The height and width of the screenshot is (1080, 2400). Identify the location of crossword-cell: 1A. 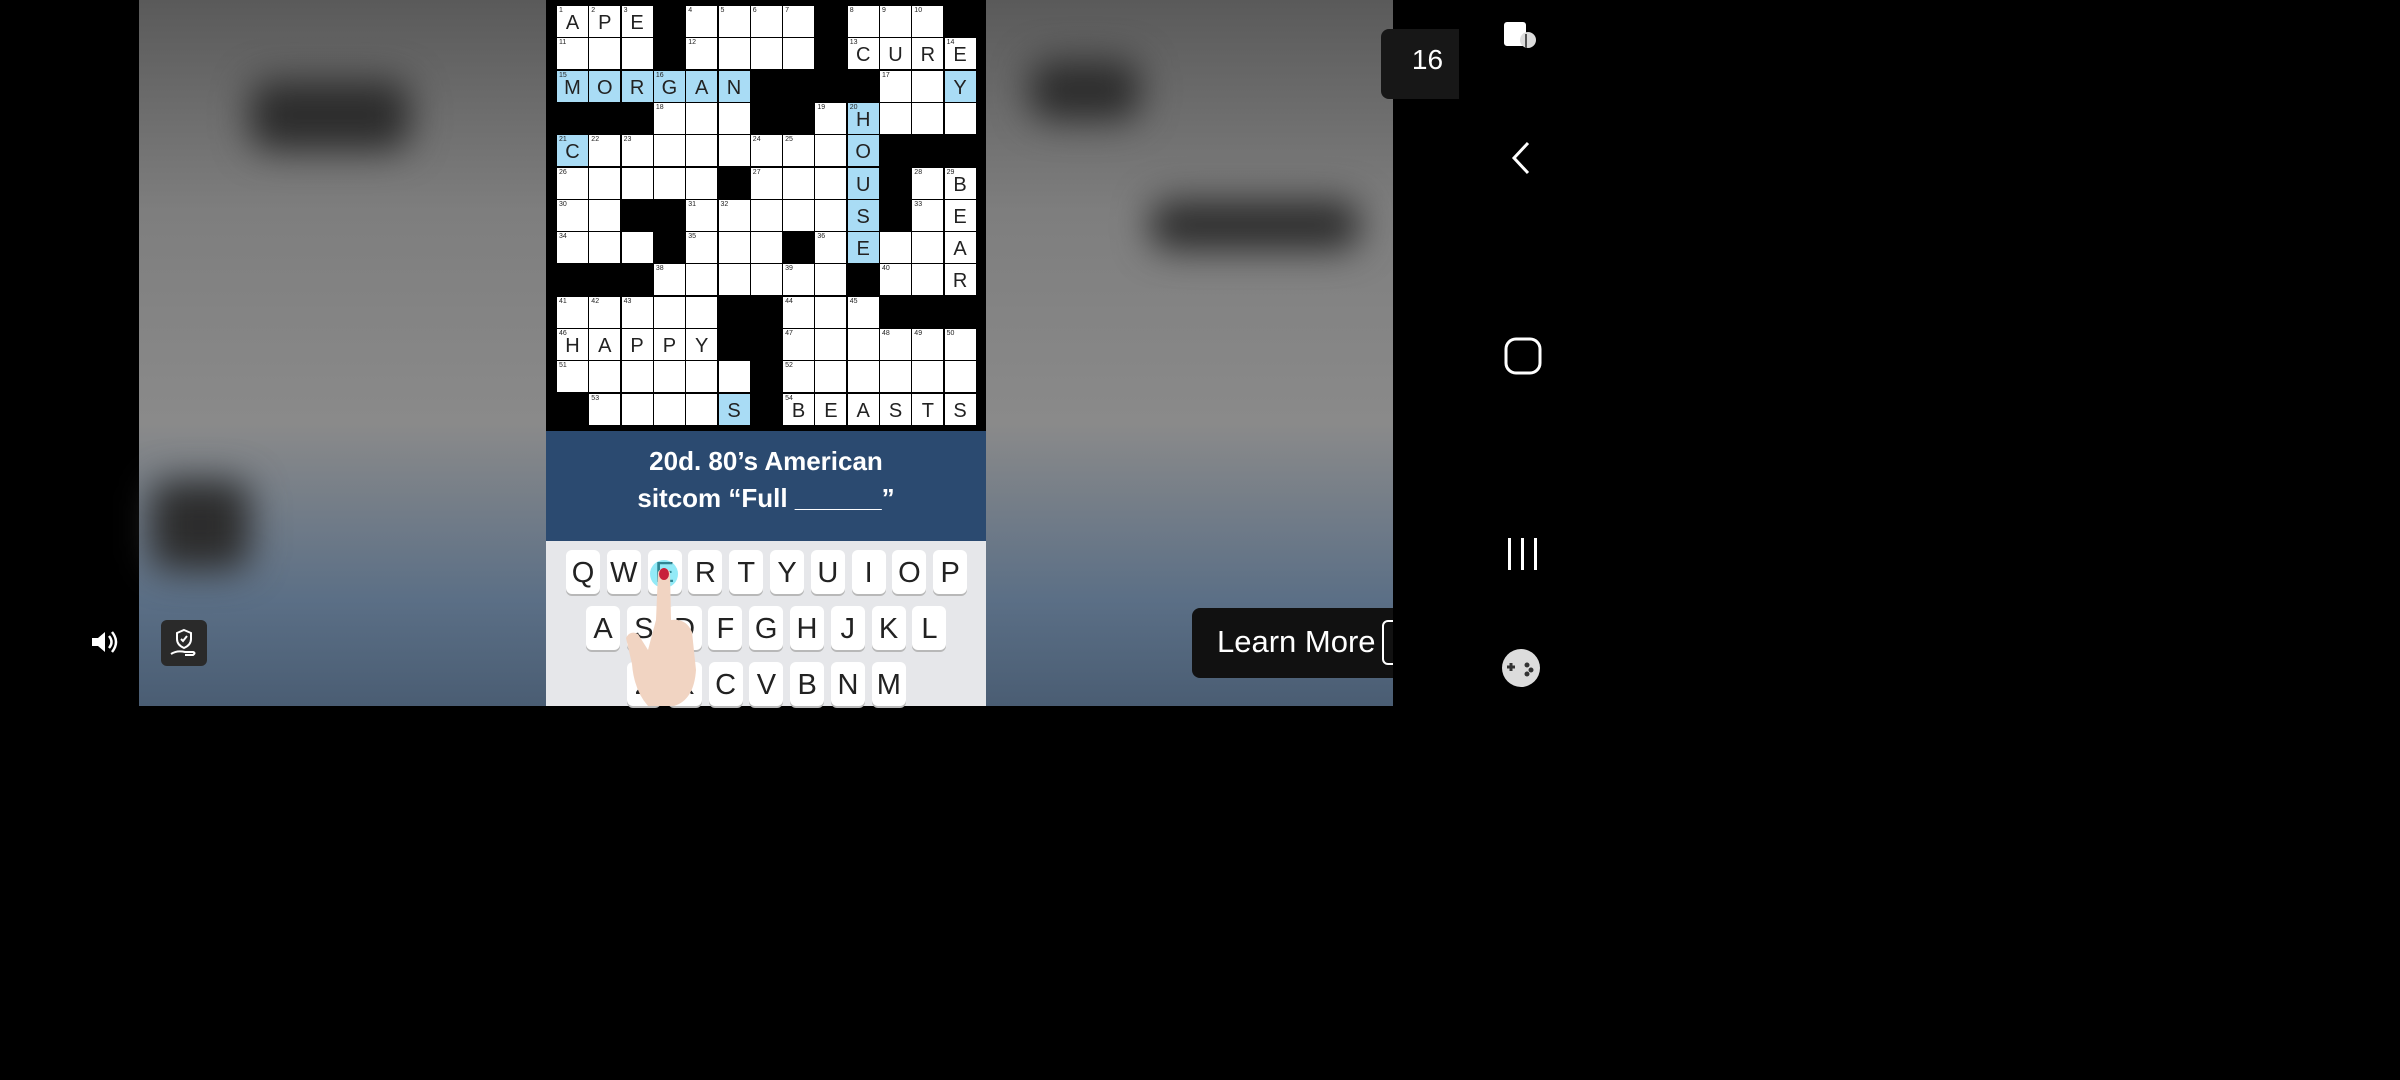
(572, 21).